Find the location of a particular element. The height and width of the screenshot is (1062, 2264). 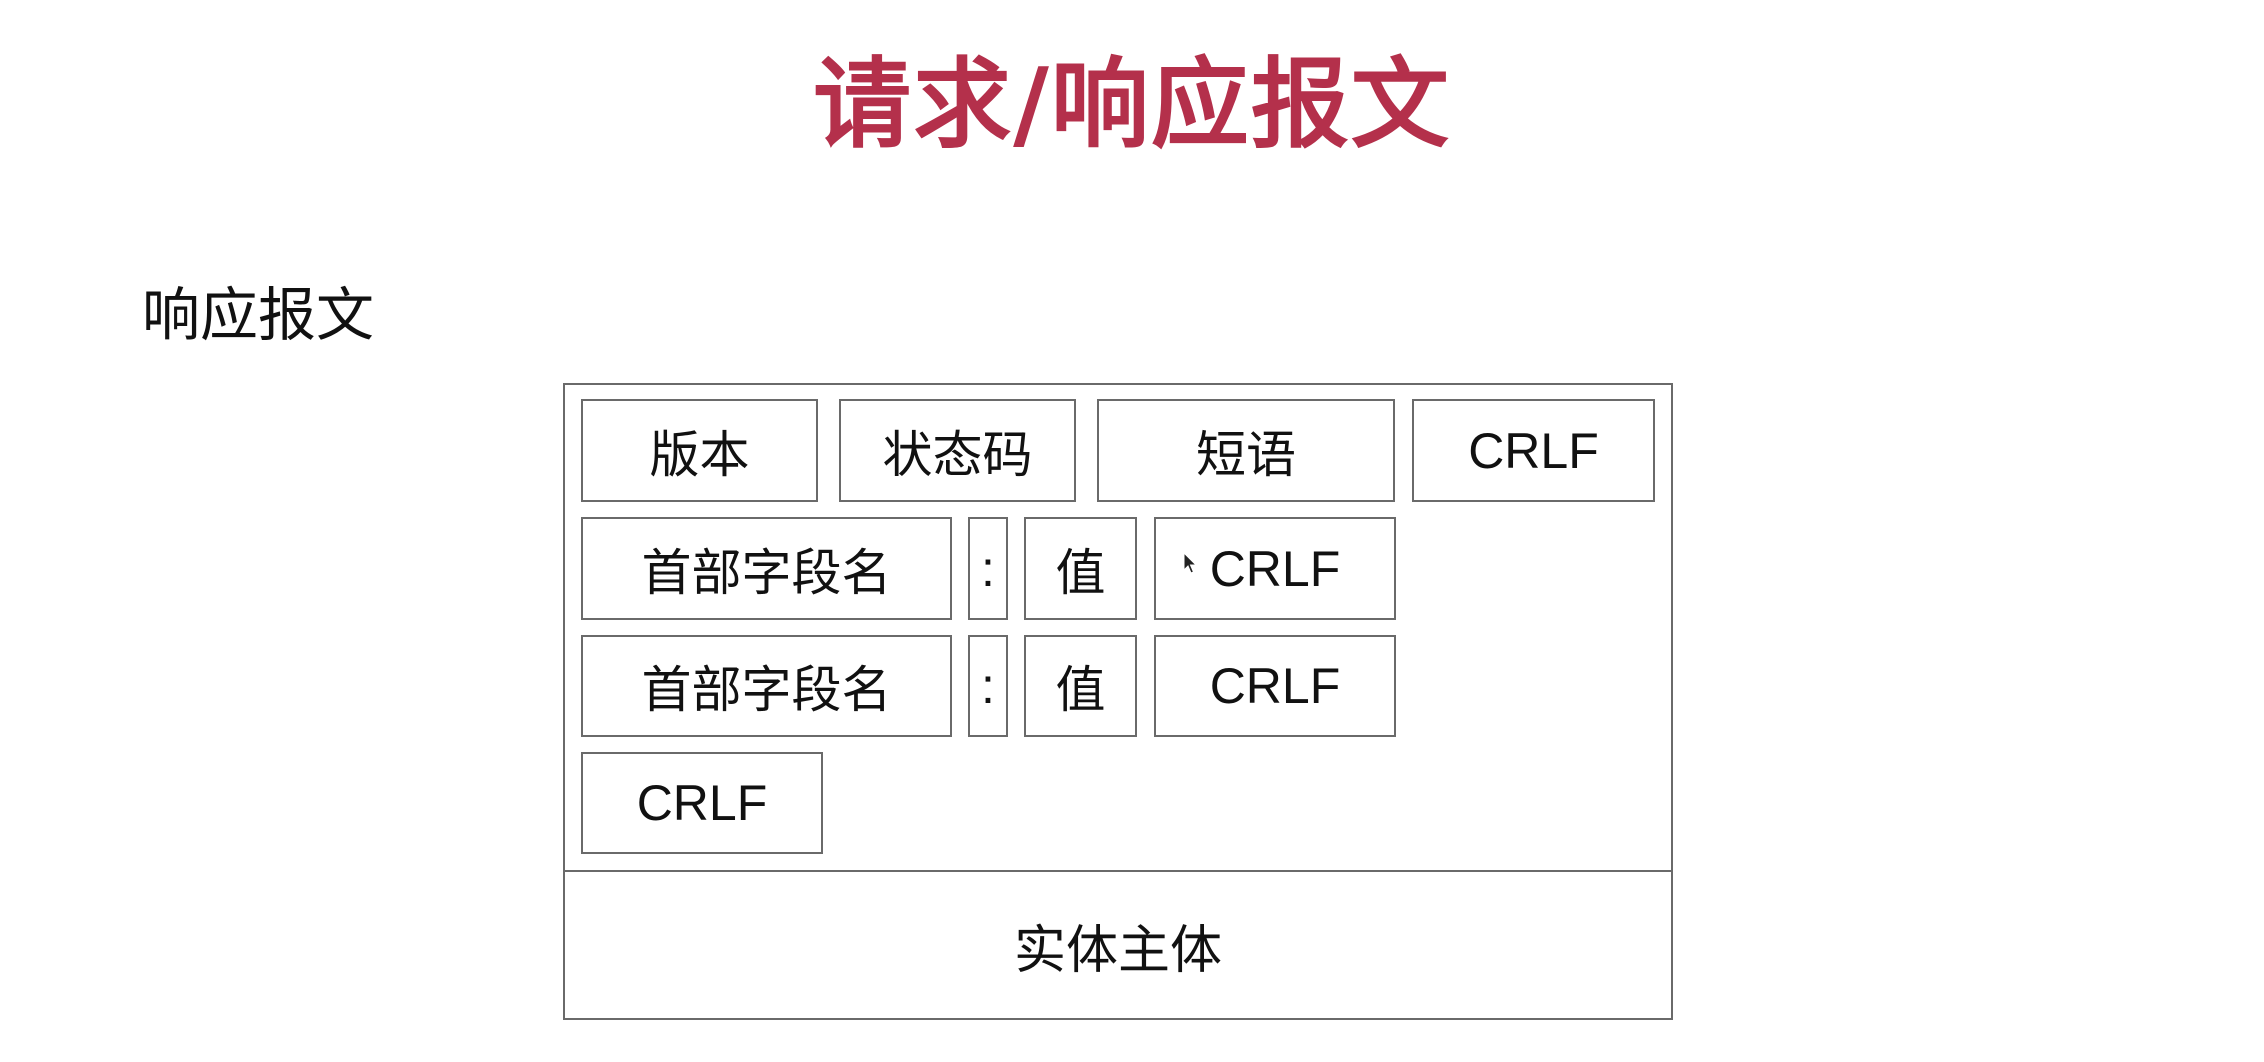

section-label: 响应报文 is located at coordinates (258, 315).